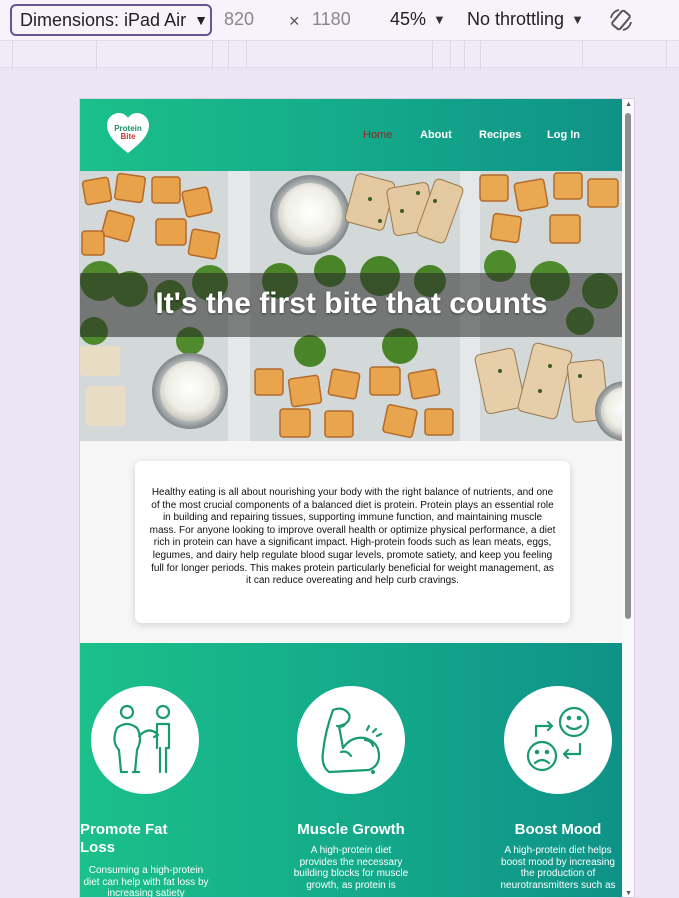 The width and height of the screenshot is (679, 898). I want to click on scroll-down-arrow-icon: ▼, so click(628, 893).